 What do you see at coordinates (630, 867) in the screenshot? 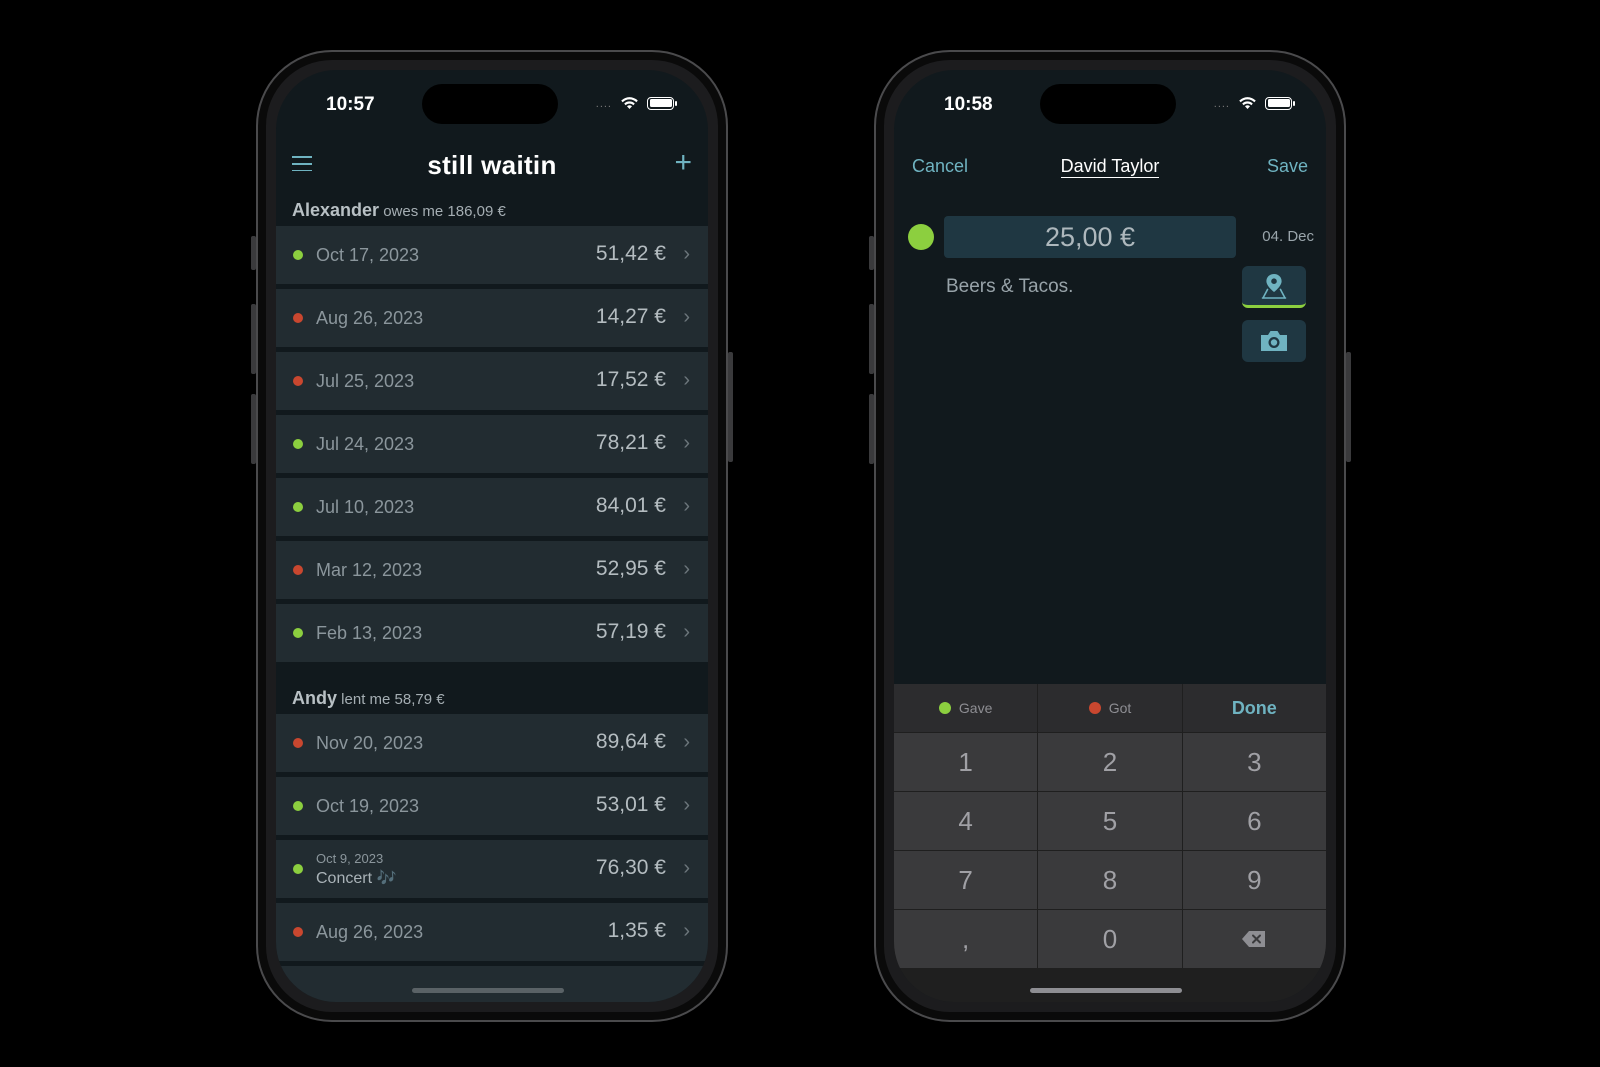
I see `row-amount: 76,30 €` at bounding box center [630, 867].